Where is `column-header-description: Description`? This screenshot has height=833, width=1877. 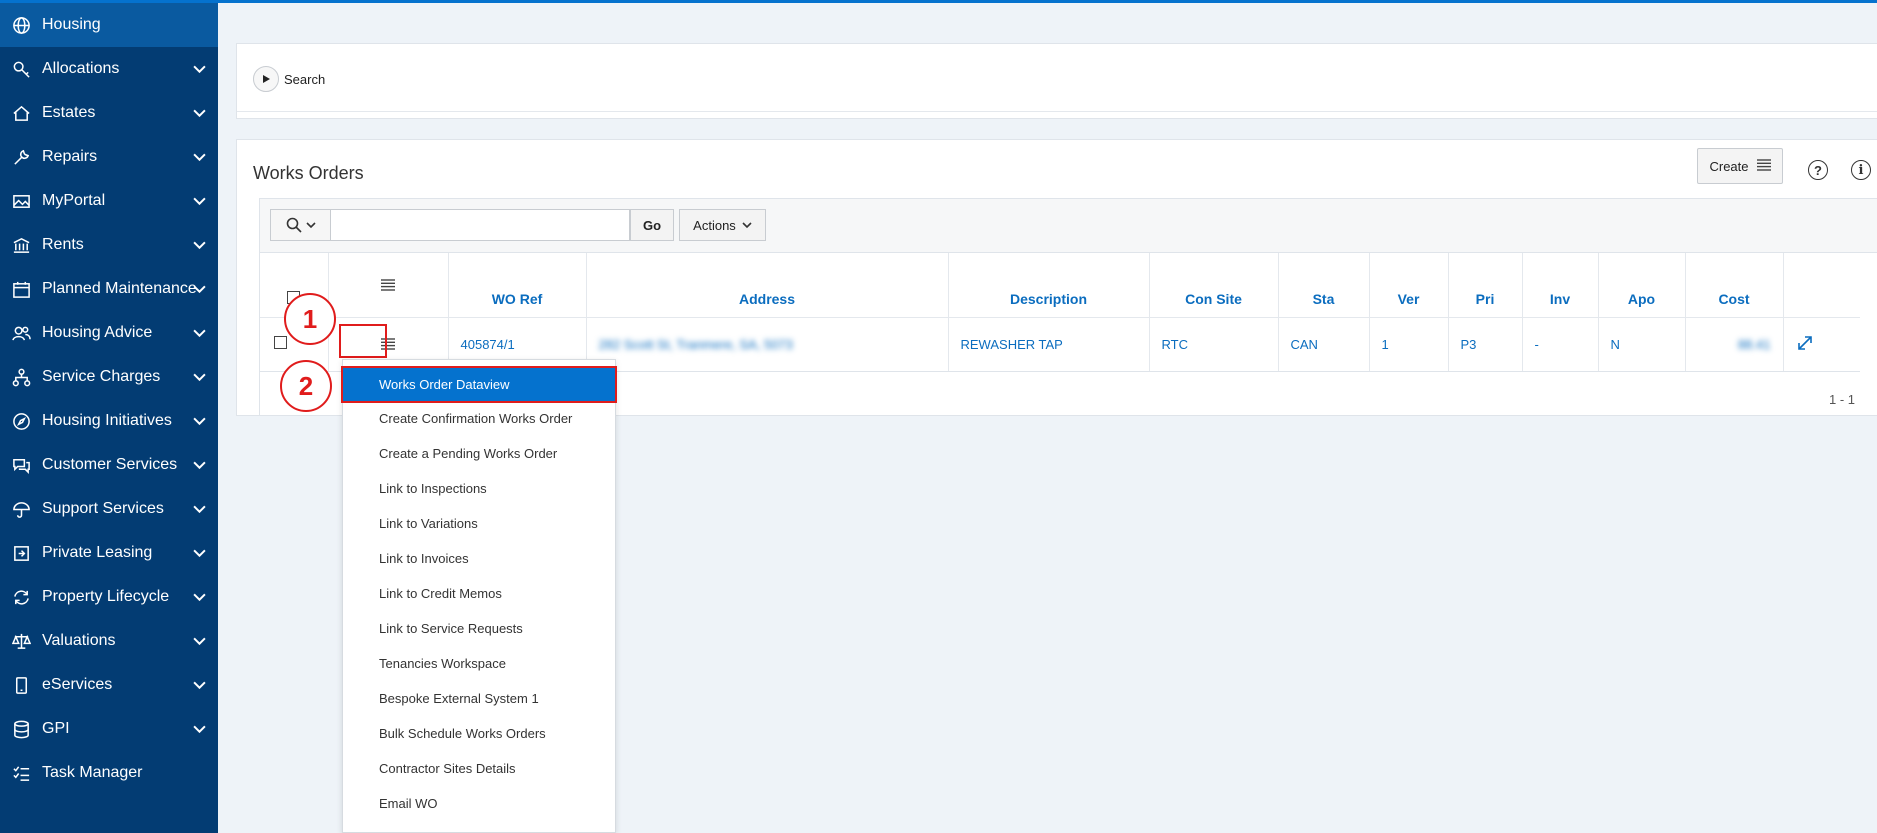 column-header-description: Description is located at coordinates (1049, 285).